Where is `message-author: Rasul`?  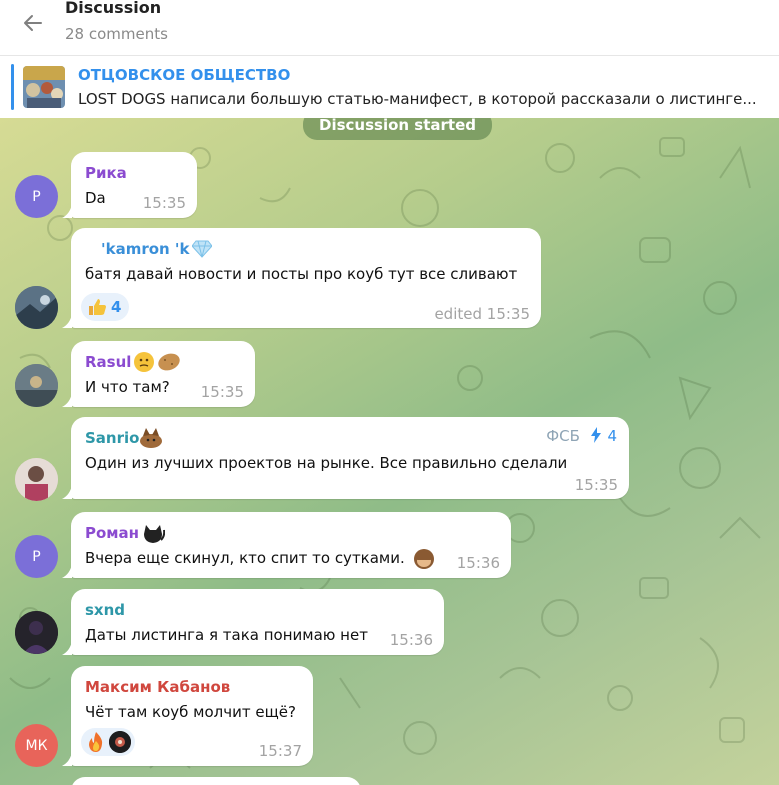 message-author: Rasul is located at coordinates (108, 362).